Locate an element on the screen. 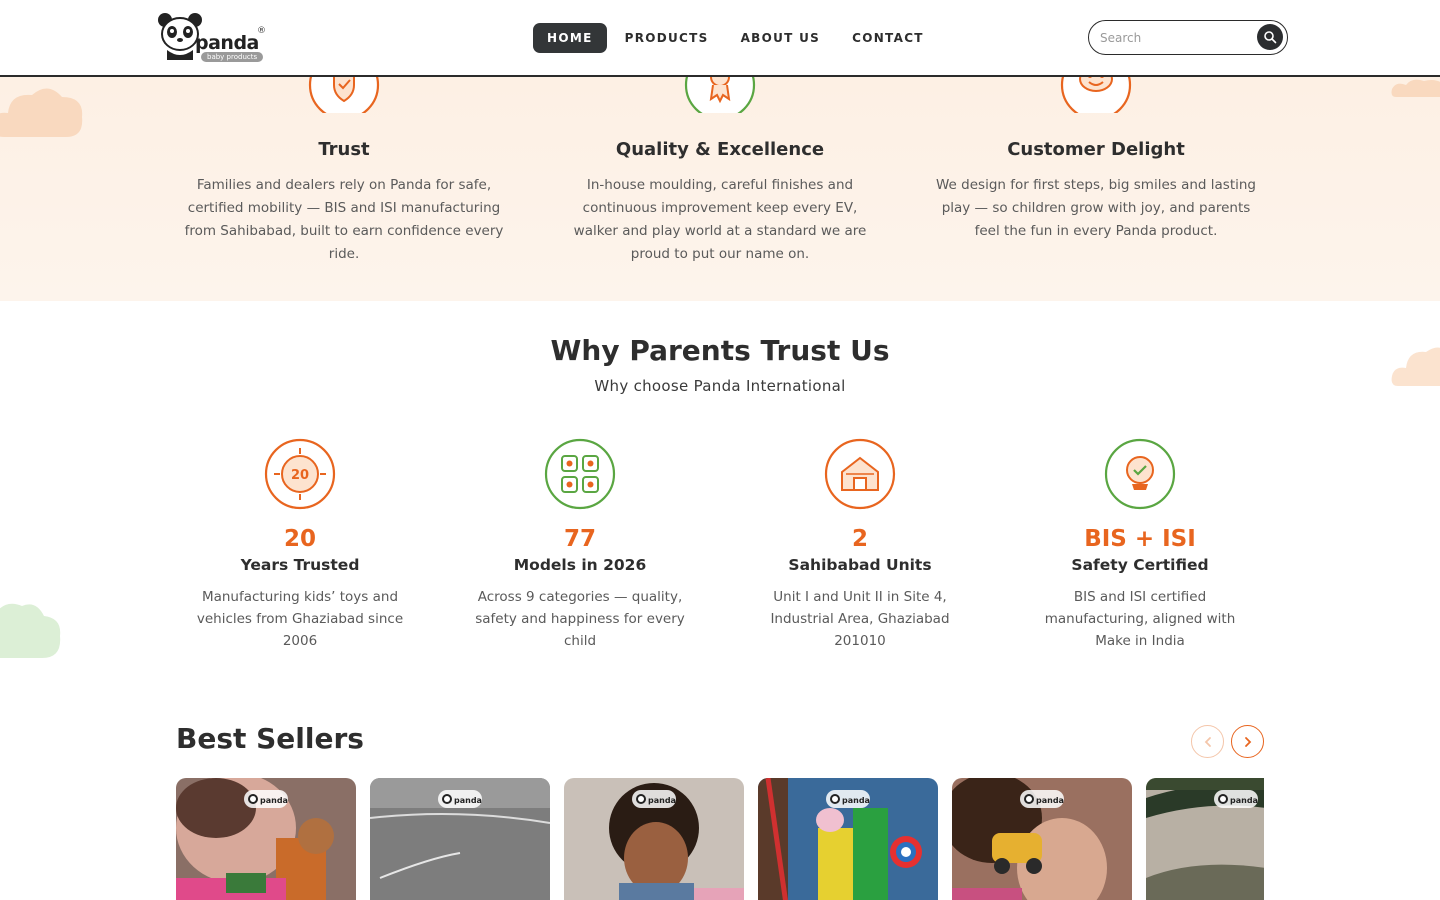  stat-number: BIS + ISI is located at coordinates (1140, 539).